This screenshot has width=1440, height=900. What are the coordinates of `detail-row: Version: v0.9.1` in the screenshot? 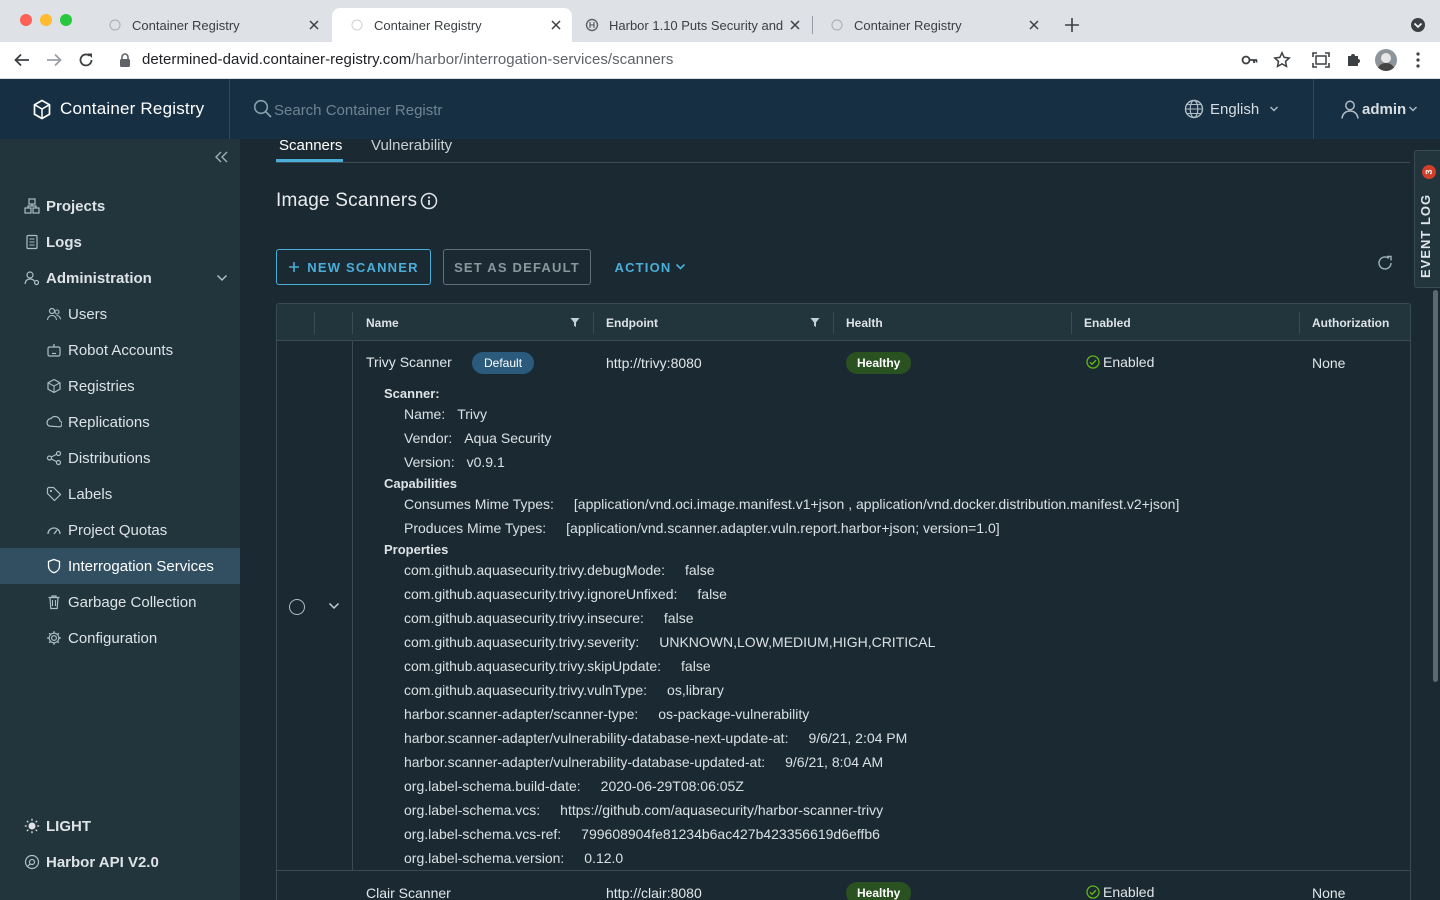 It's located at (454, 462).